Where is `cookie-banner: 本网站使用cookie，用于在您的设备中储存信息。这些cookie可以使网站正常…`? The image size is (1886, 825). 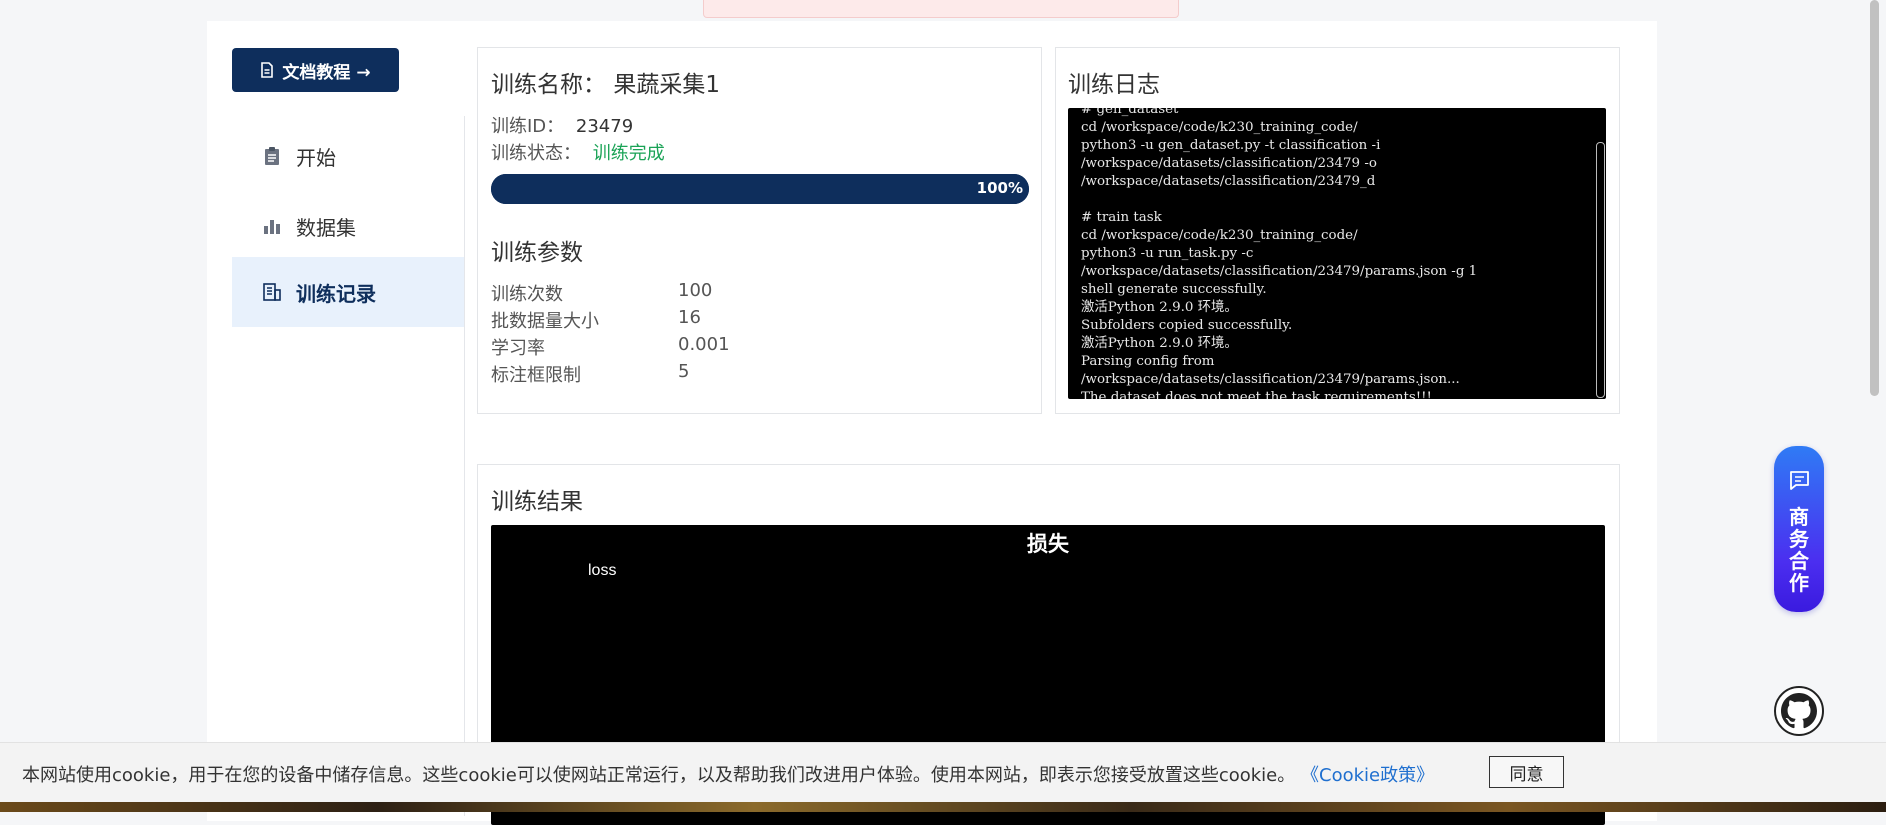
cookie-banner: 本网站使用cookie，用于在您的设备中储存信息。这些cookie可以使网站正常… is located at coordinates (943, 772).